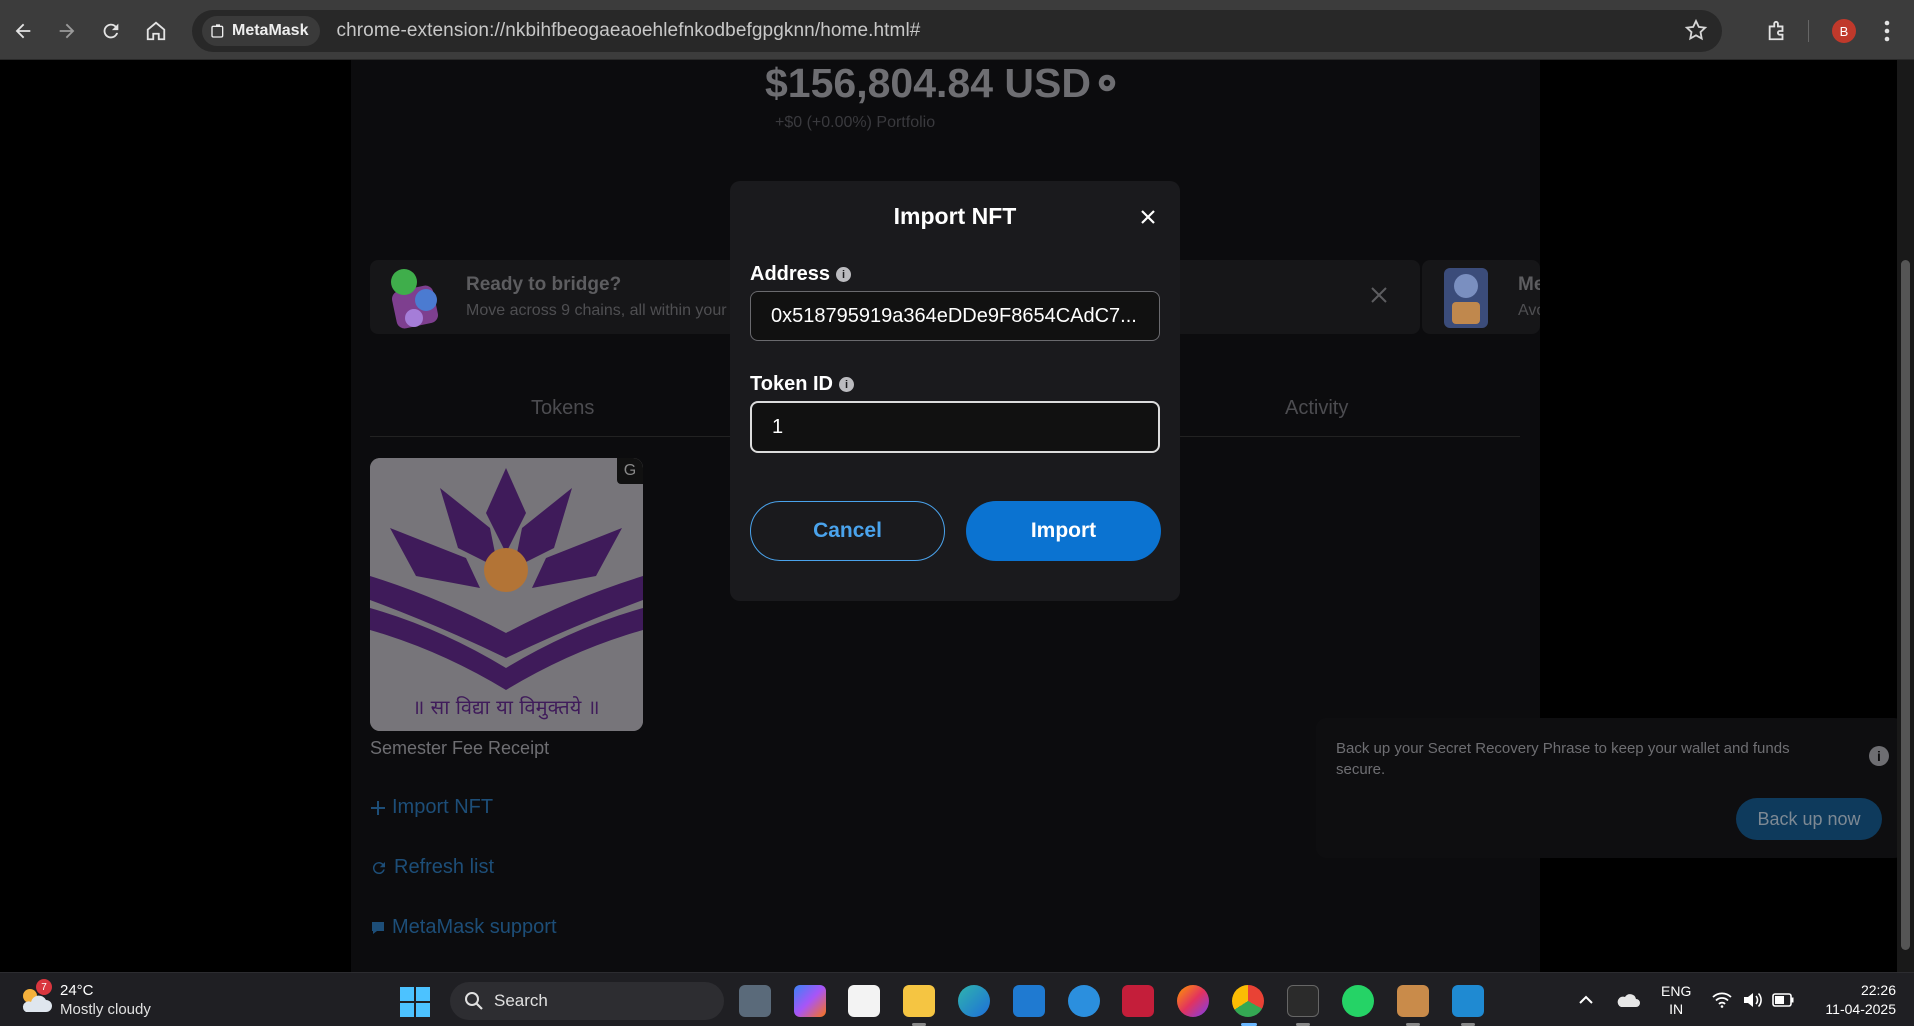 The image size is (1914, 1026). Describe the element at coordinates (810, 1001) in the screenshot. I see `copilot-icon` at that location.